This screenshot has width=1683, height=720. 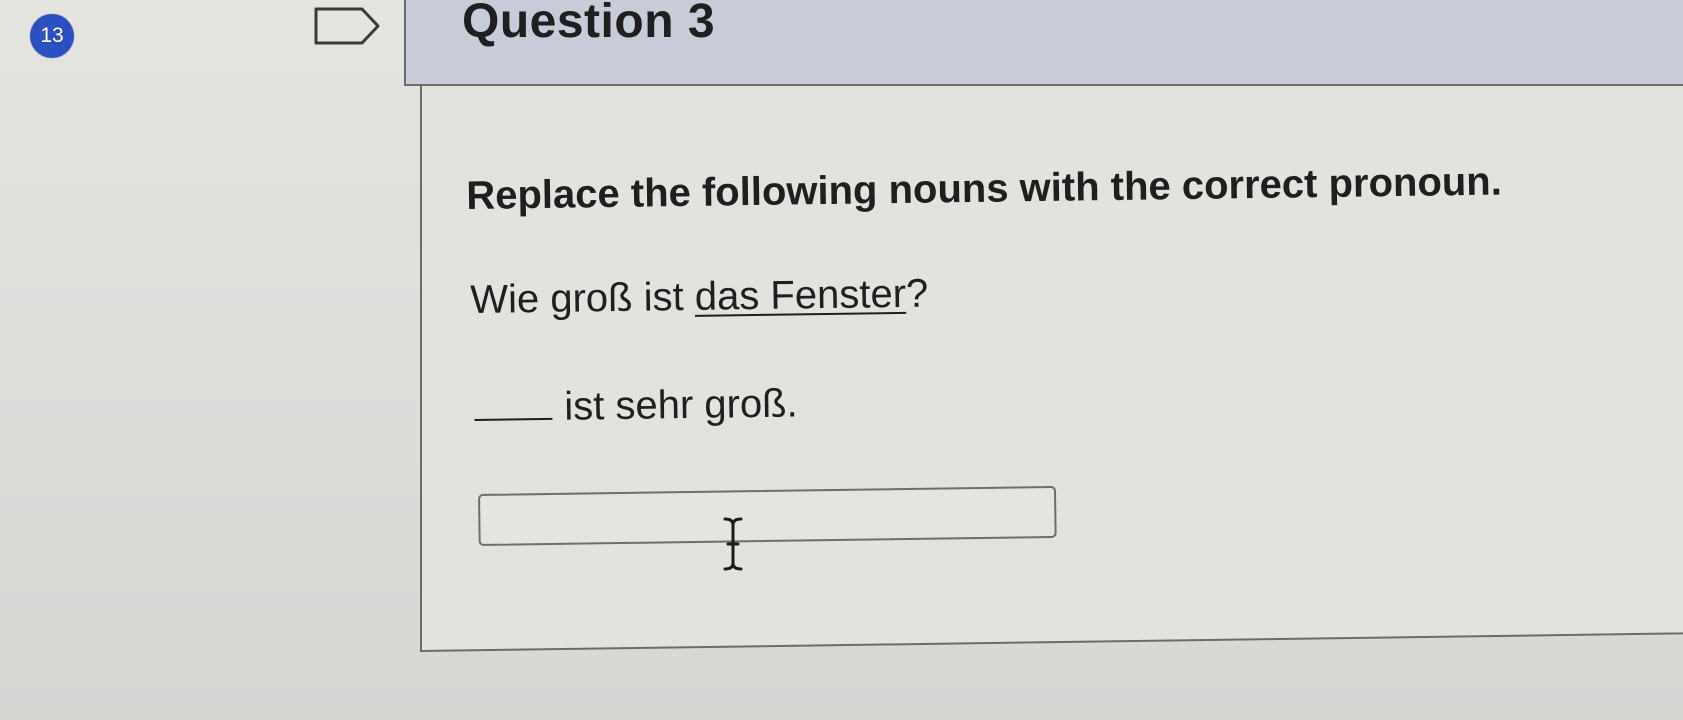 What do you see at coordinates (347, 26) in the screenshot?
I see `flag-outline-icon` at bounding box center [347, 26].